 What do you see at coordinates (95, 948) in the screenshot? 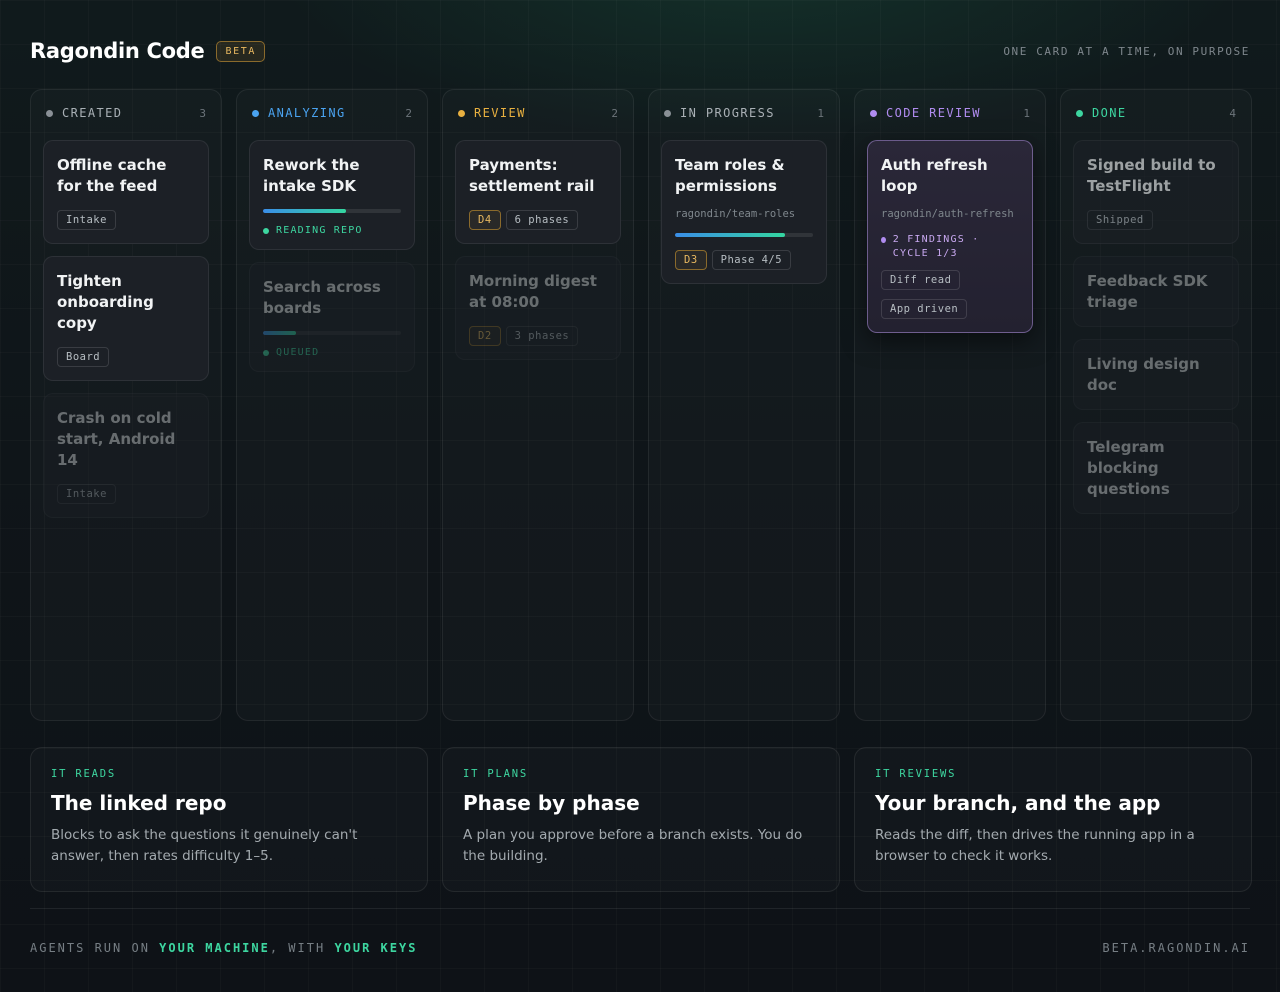
I see `footer-text: AGENTS RUN ON` at bounding box center [95, 948].